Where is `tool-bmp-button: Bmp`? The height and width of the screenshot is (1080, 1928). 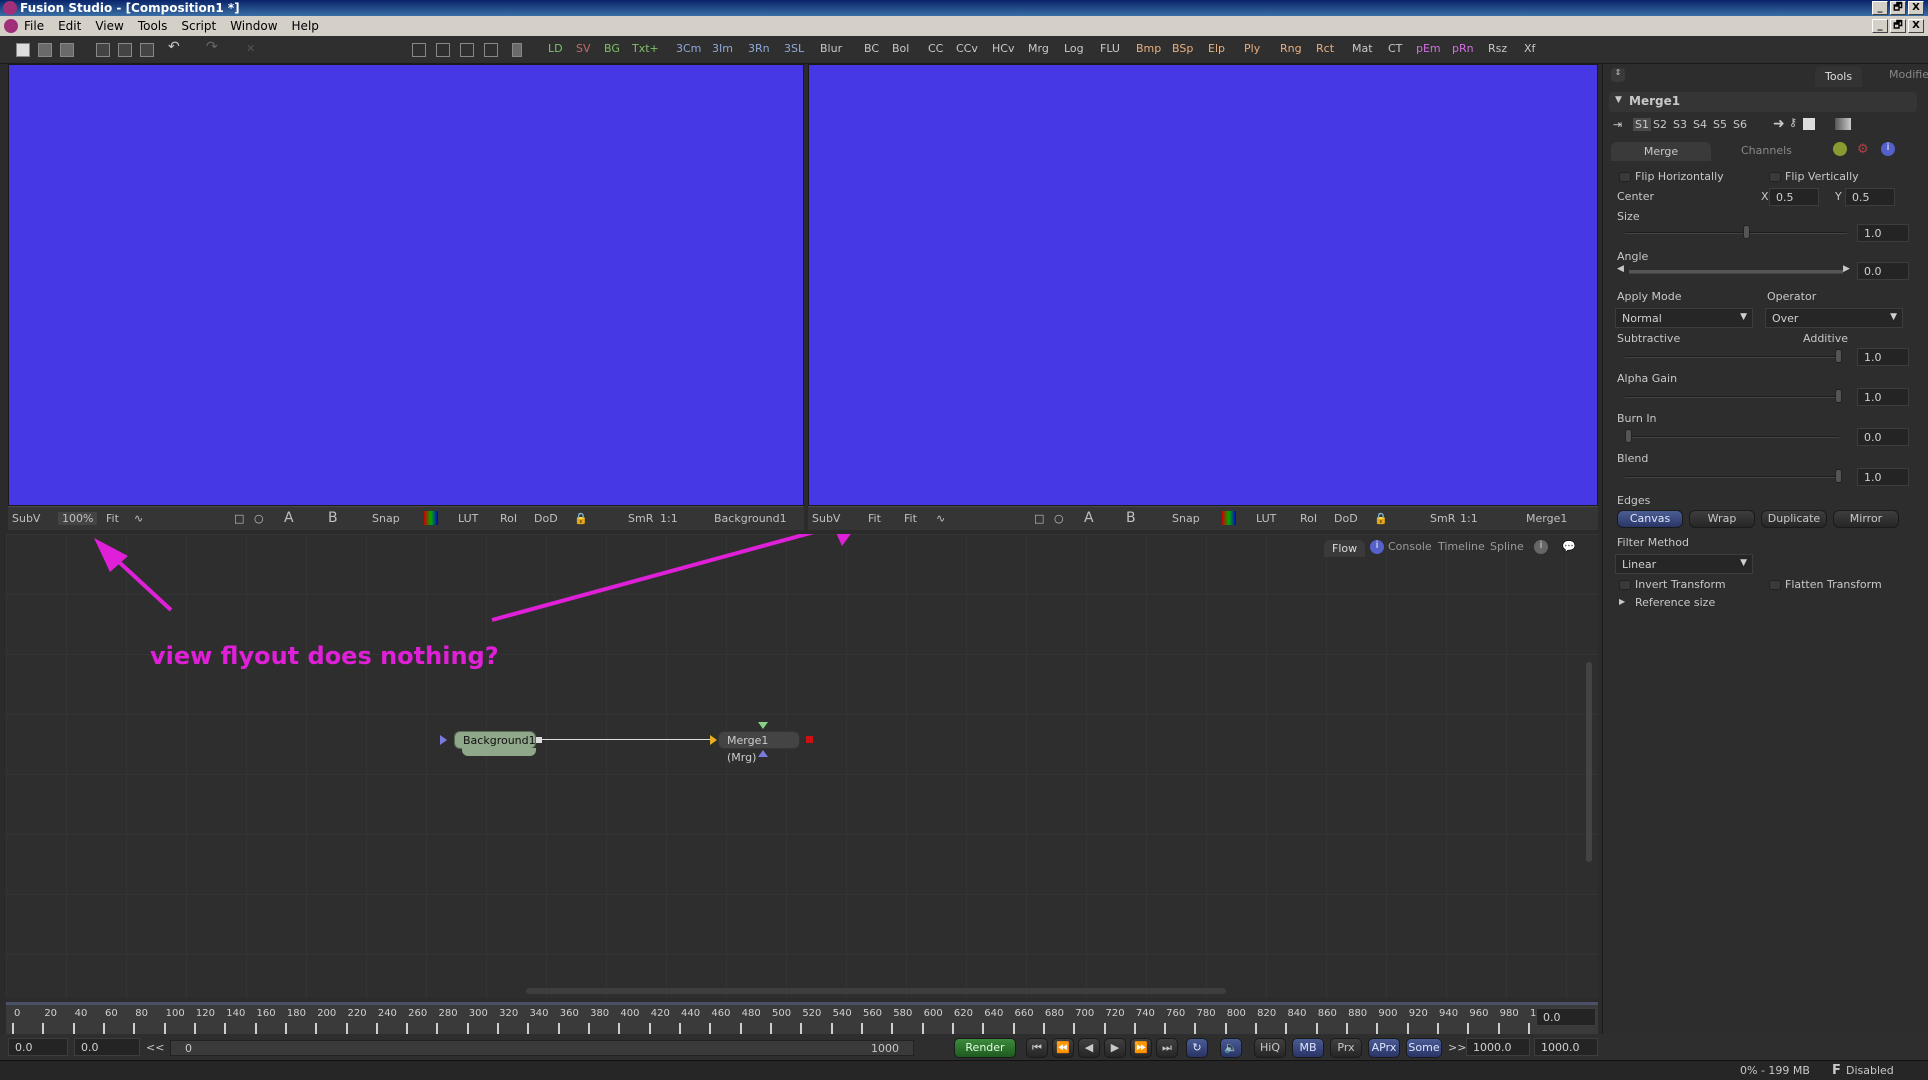
tool-bmp-button: Bmp is located at coordinates (1148, 48).